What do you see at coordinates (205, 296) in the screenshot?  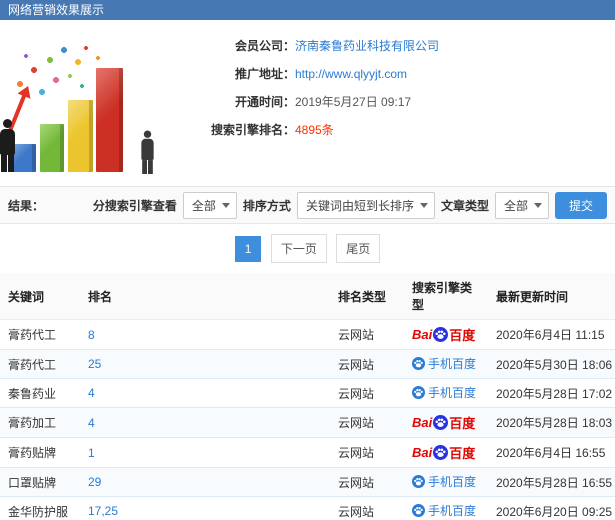 I see `header-rank: 排名` at bounding box center [205, 296].